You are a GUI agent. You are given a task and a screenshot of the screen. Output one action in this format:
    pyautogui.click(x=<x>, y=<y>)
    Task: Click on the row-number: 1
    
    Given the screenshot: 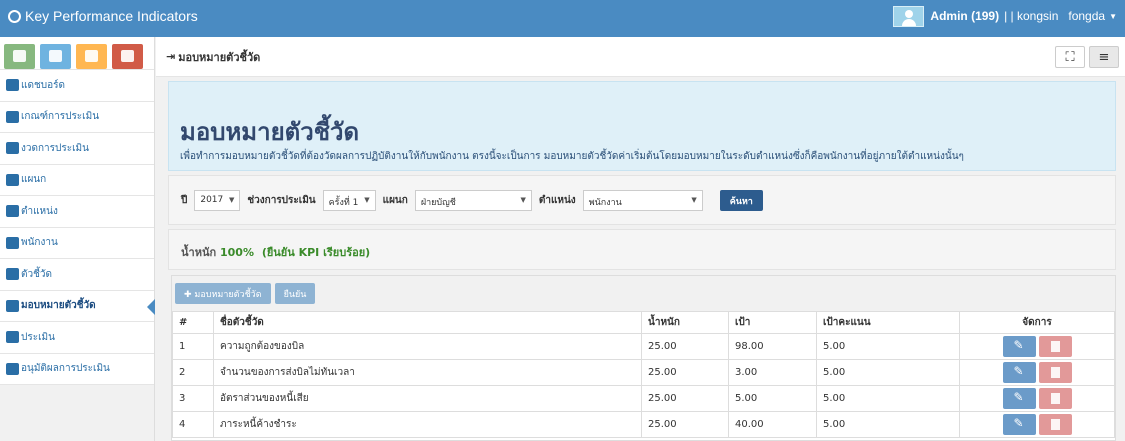 What is the action you would take?
    pyautogui.click(x=193, y=346)
    